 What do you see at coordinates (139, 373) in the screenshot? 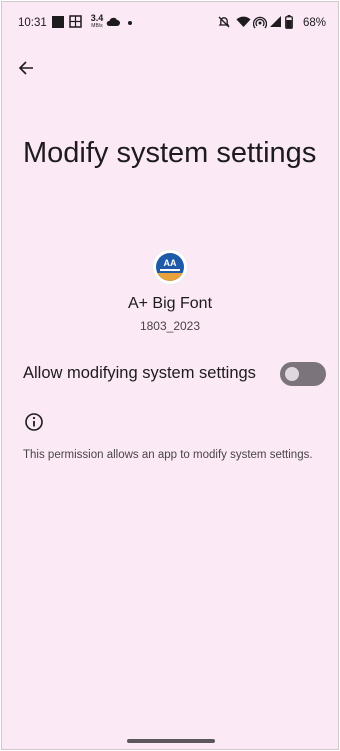
I see `setting-label: Allow modifying system settings` at bounding box center [139, 373].